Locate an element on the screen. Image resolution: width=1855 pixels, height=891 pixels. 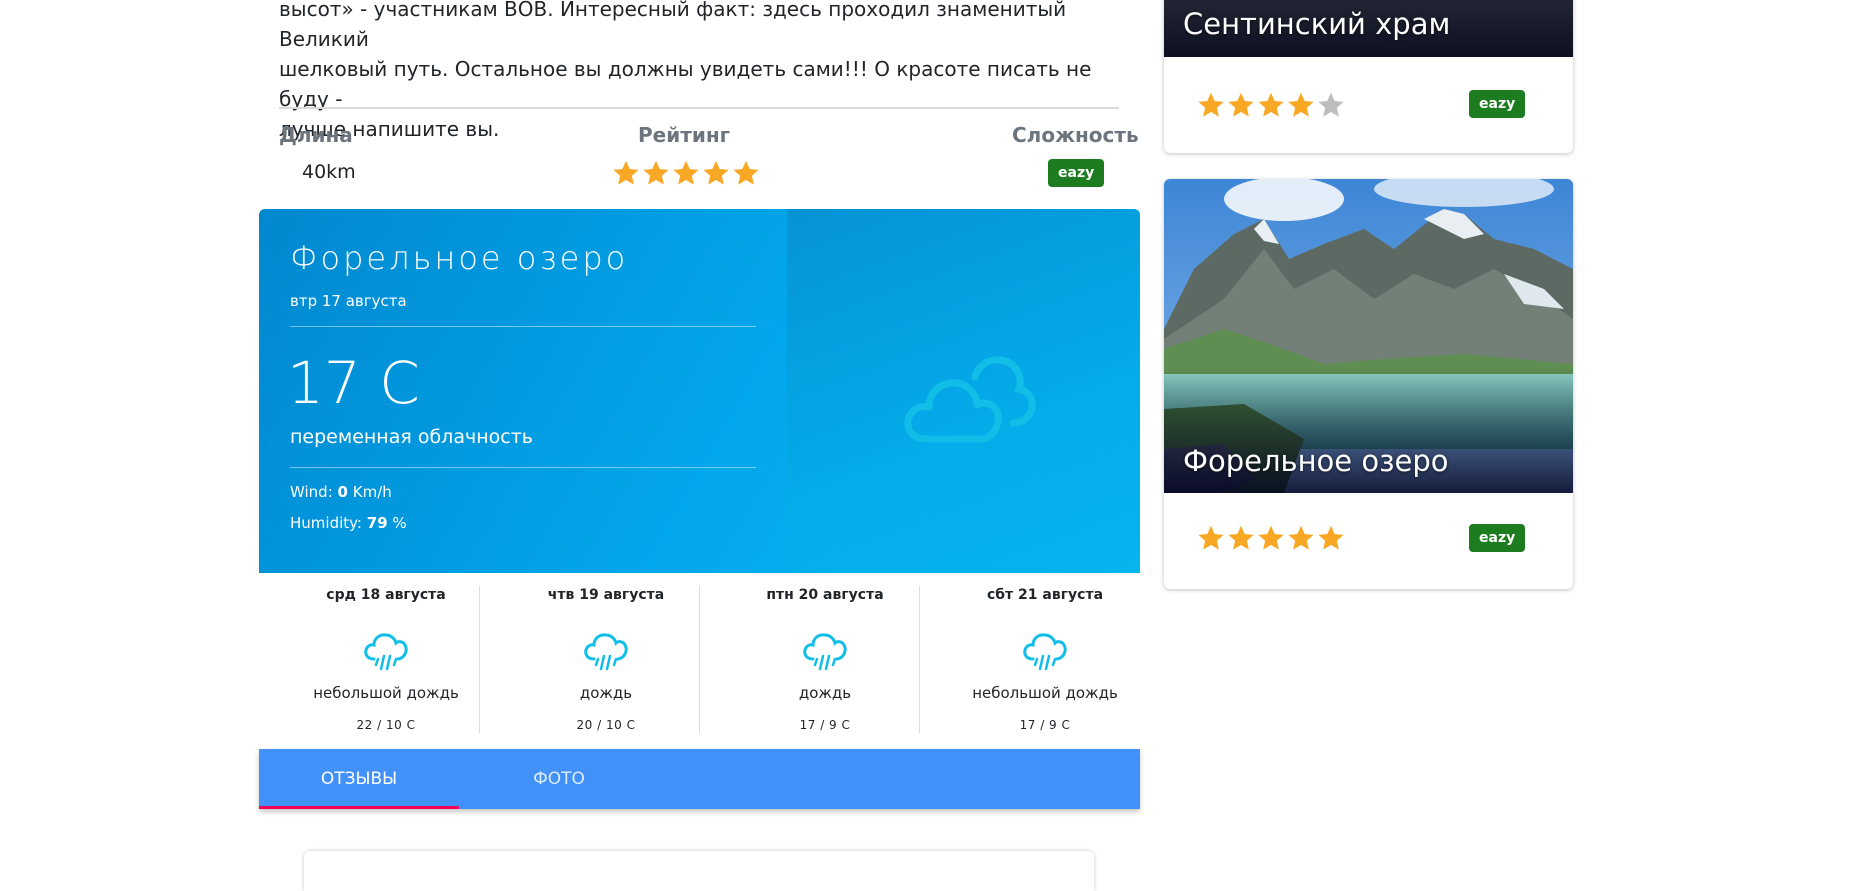
length-value: 40km is located at coordinates (329, 172).